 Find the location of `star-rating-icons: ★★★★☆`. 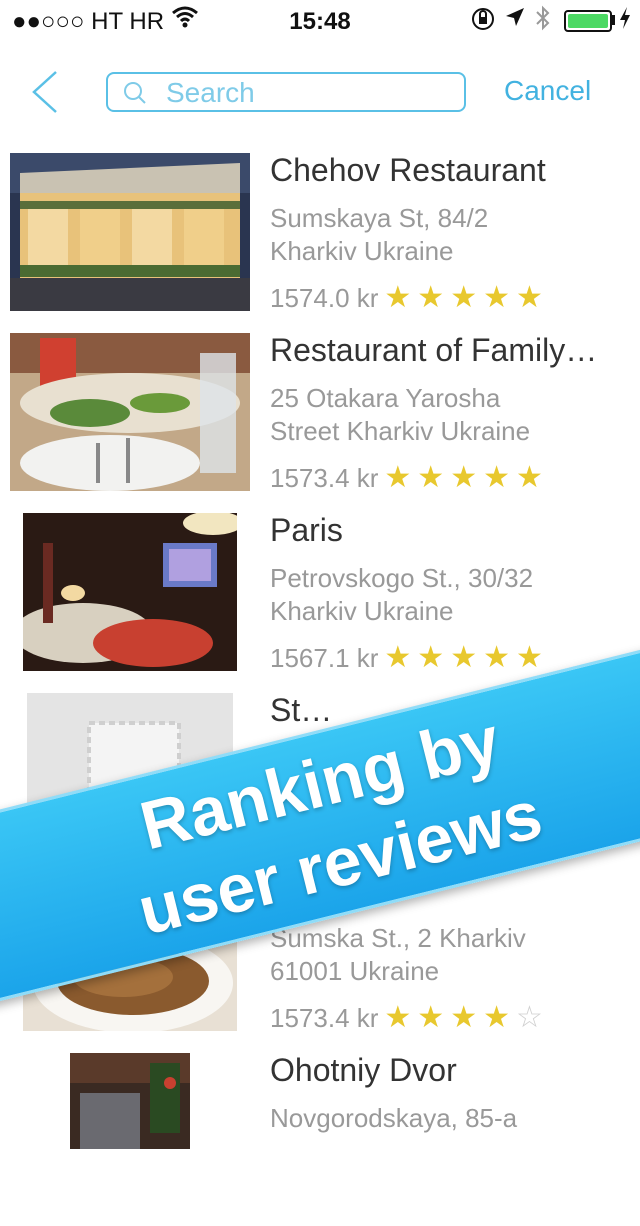

star-rating-icons: ★★★★☆ is located at coordinates (466, 1017).